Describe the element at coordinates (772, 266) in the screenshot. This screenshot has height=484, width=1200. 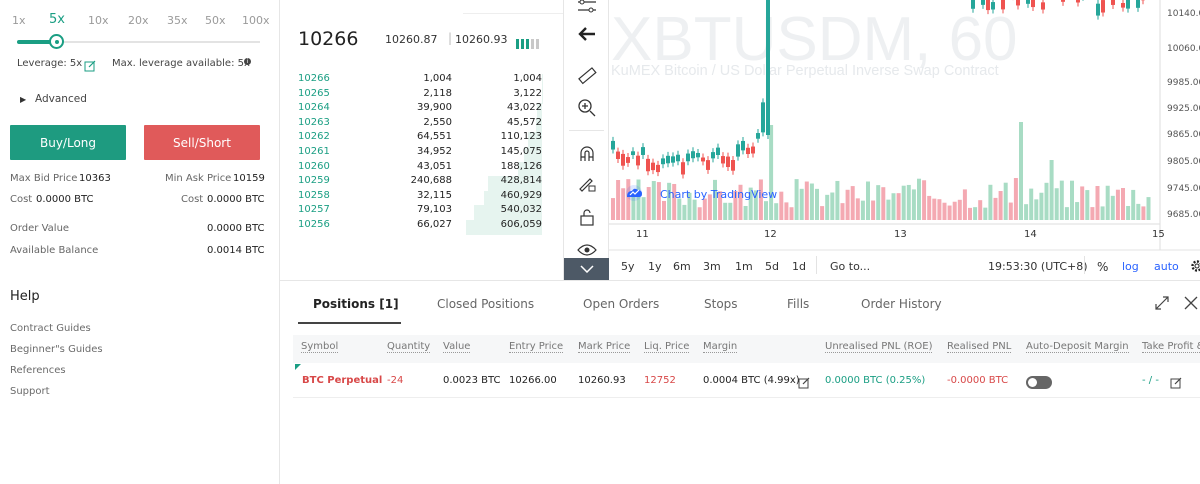
I see `timeframe-5d: 5d` at that location.